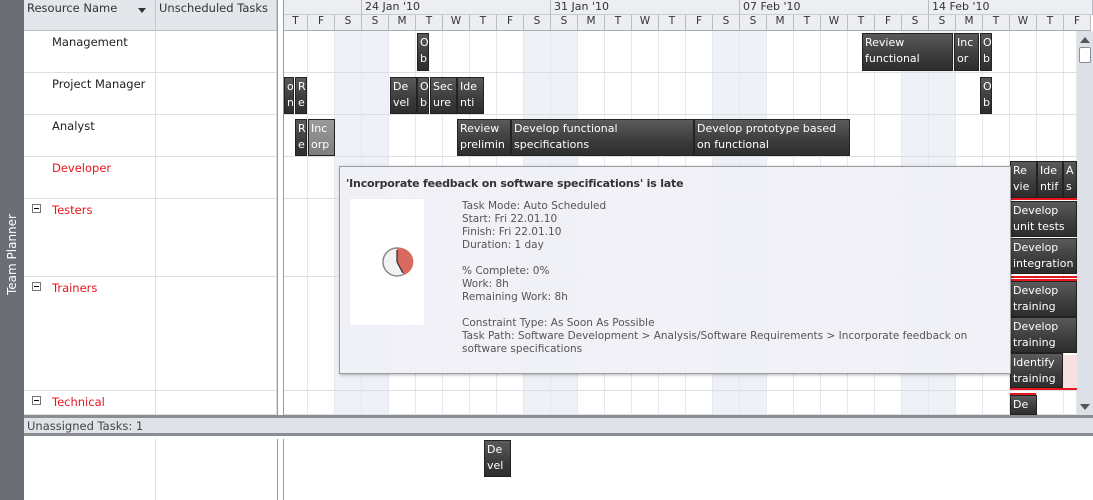  Describe the element at coordinates (321, 223) in the screenshot. I see `day-column` at that location.